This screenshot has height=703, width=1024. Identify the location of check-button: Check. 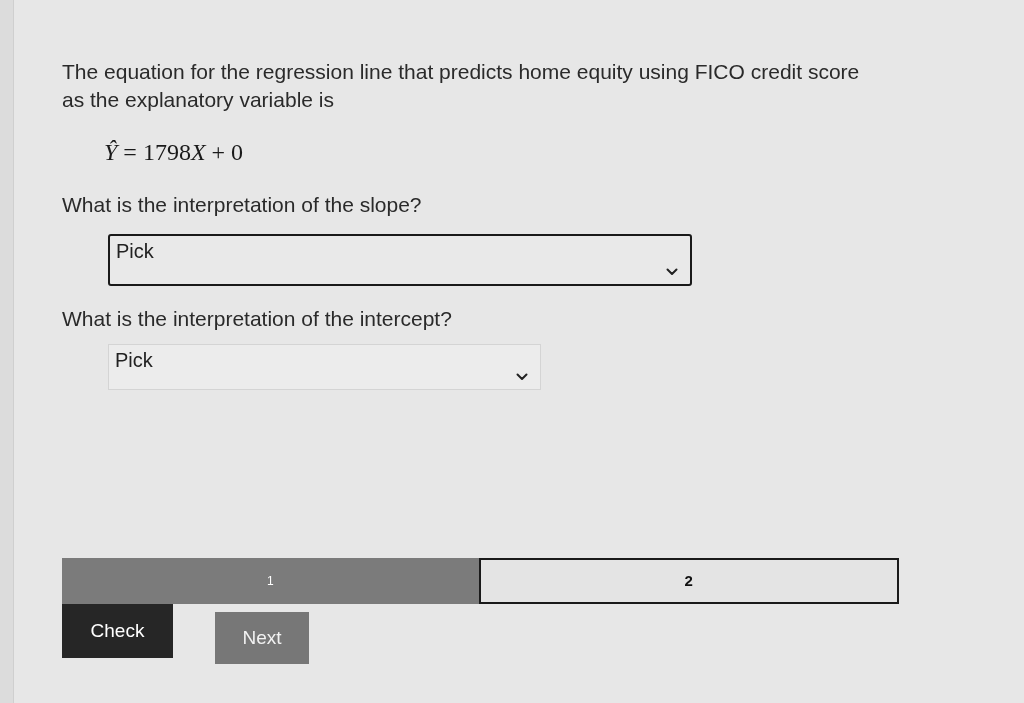
(117, 631).